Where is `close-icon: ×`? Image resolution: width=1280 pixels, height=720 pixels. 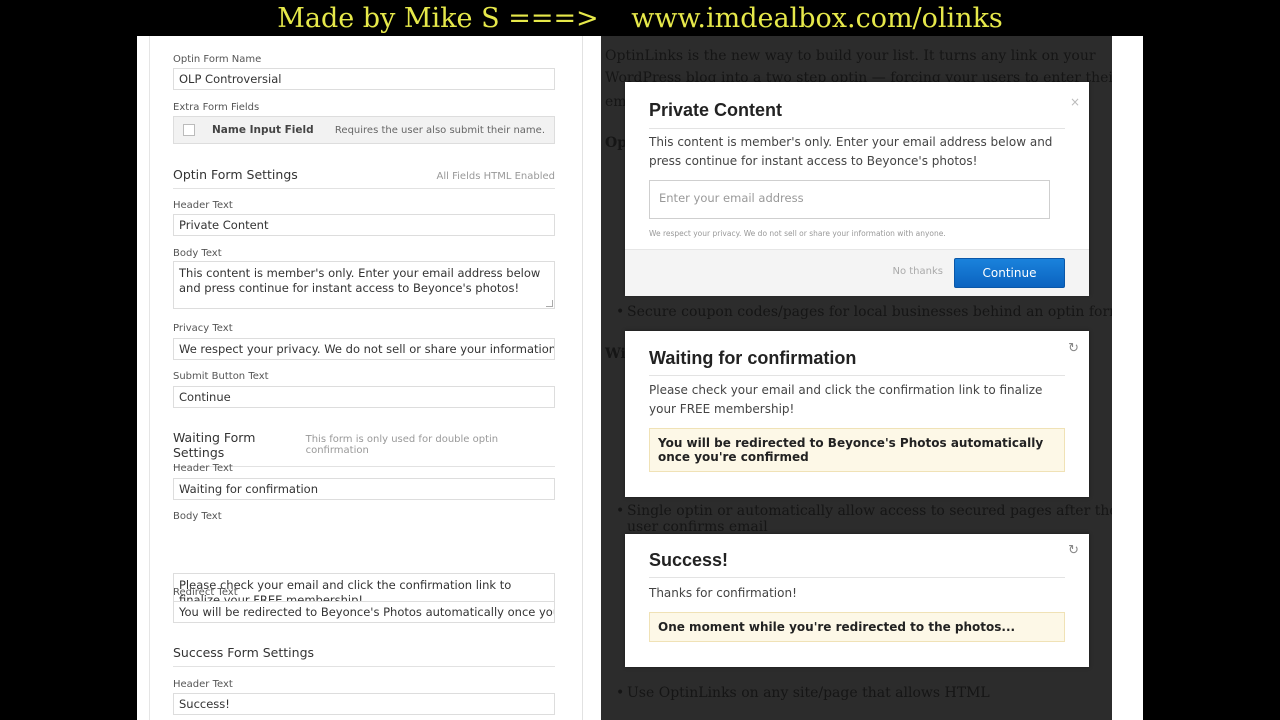
close-icon: × is located at coordinates (1075, 102).